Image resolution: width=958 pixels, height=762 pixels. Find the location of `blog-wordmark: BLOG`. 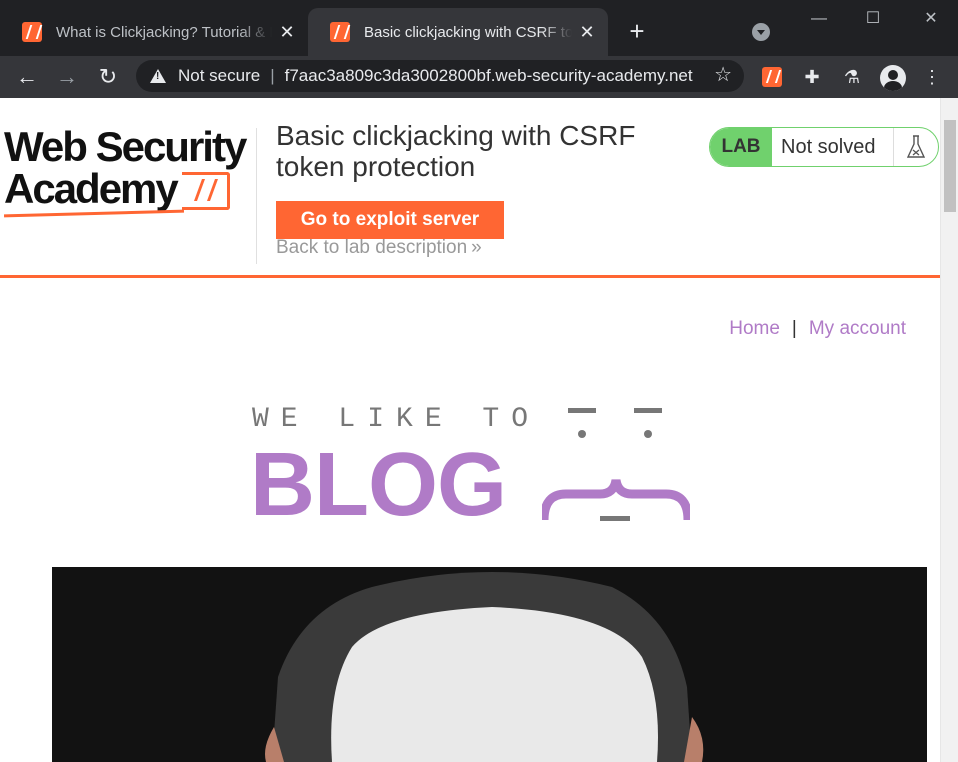

blog-wordmark: BLOG is located at coordinates (378, 485).